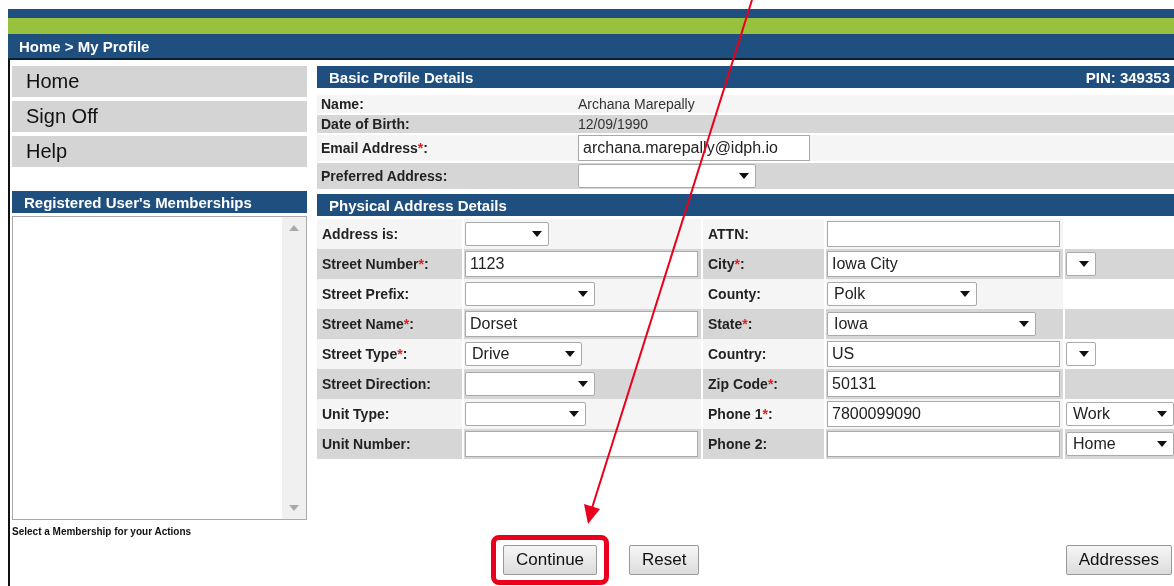  I want to click on field-label: Unit Type:, so click(355, 414).